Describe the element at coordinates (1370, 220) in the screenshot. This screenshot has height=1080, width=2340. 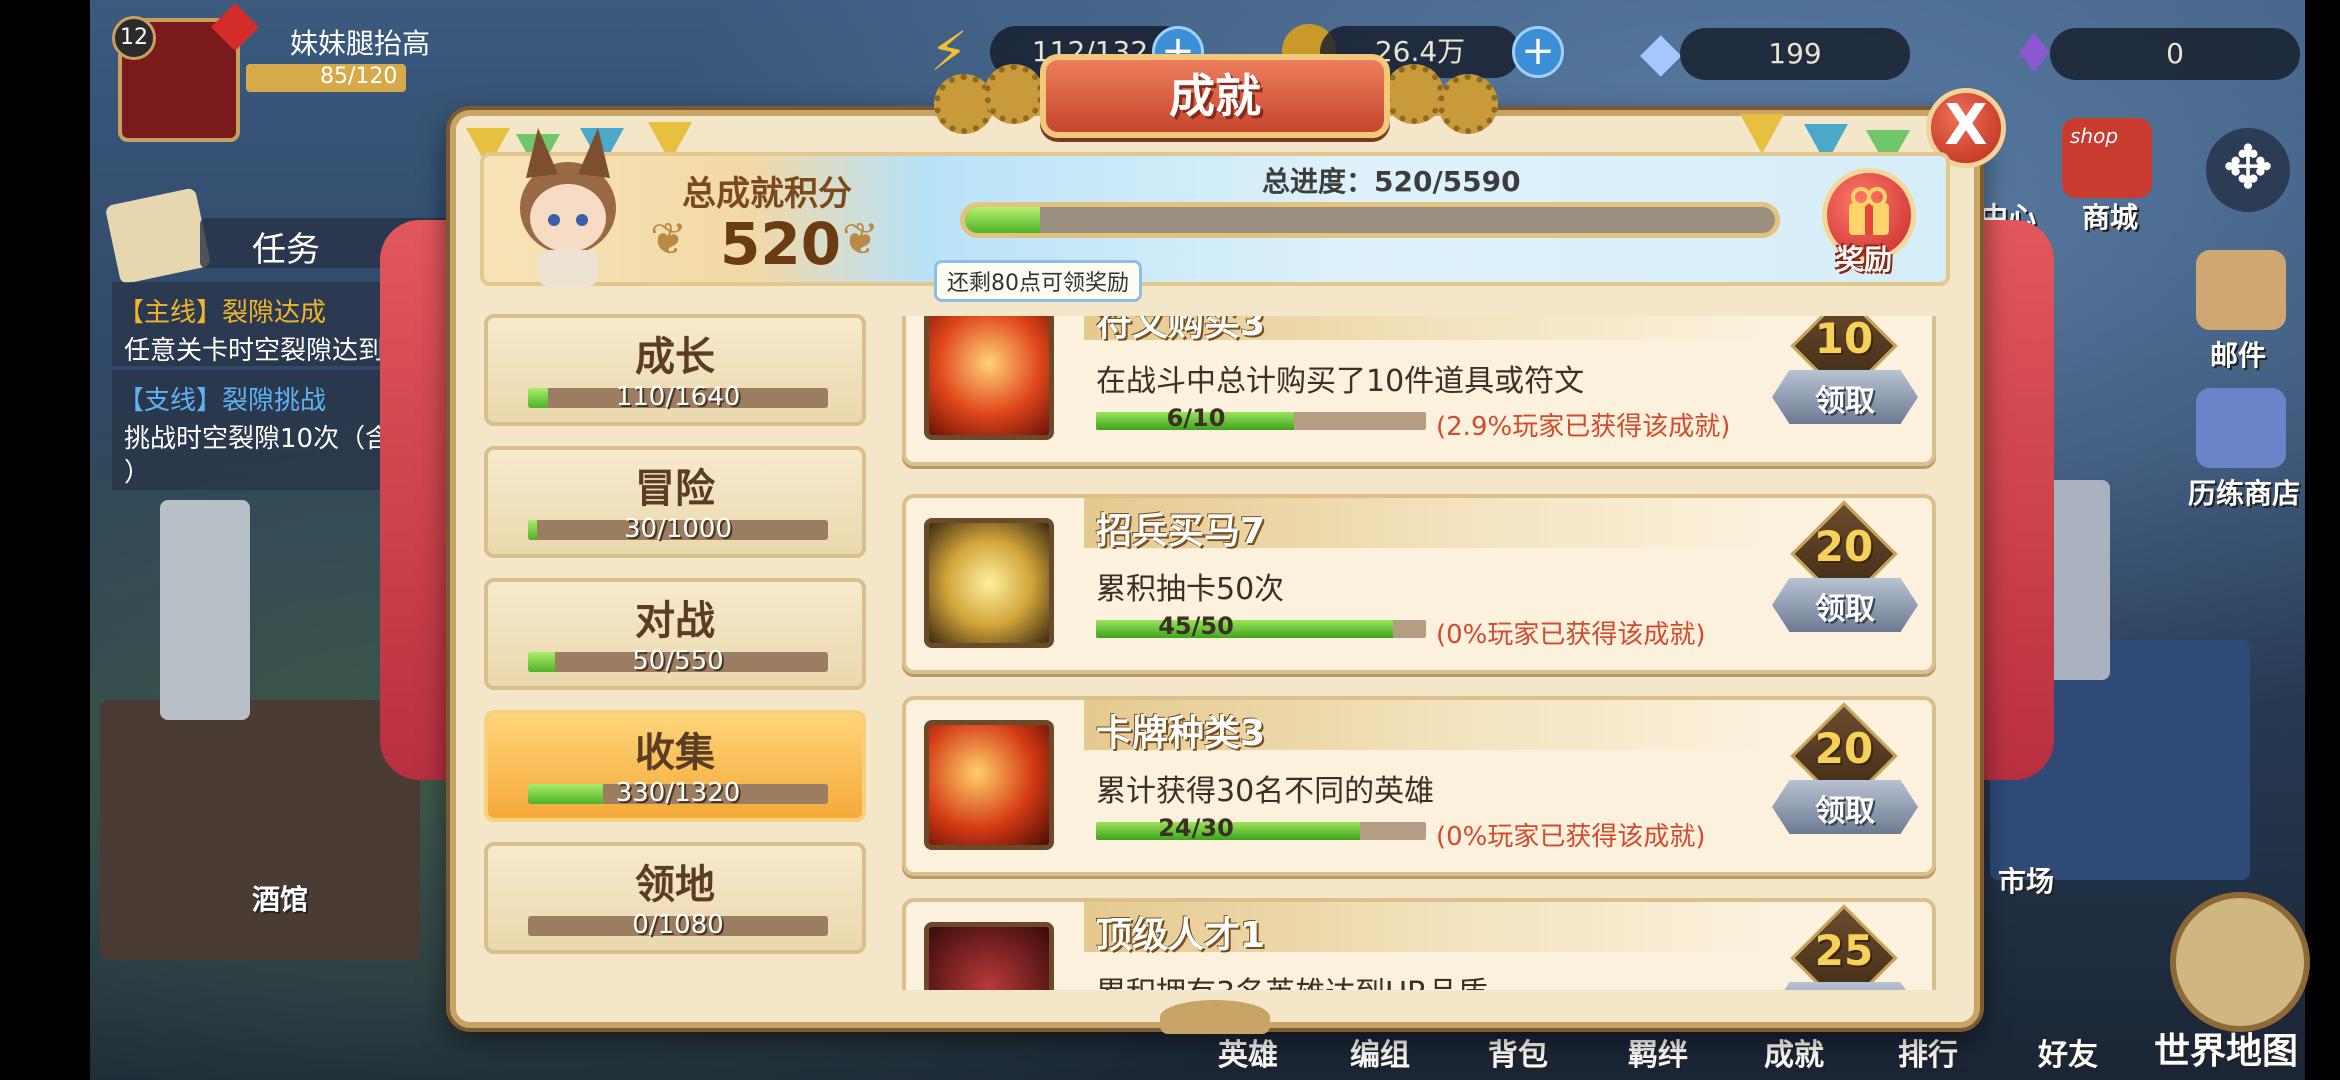
I see `total-progress-bar` at that location.